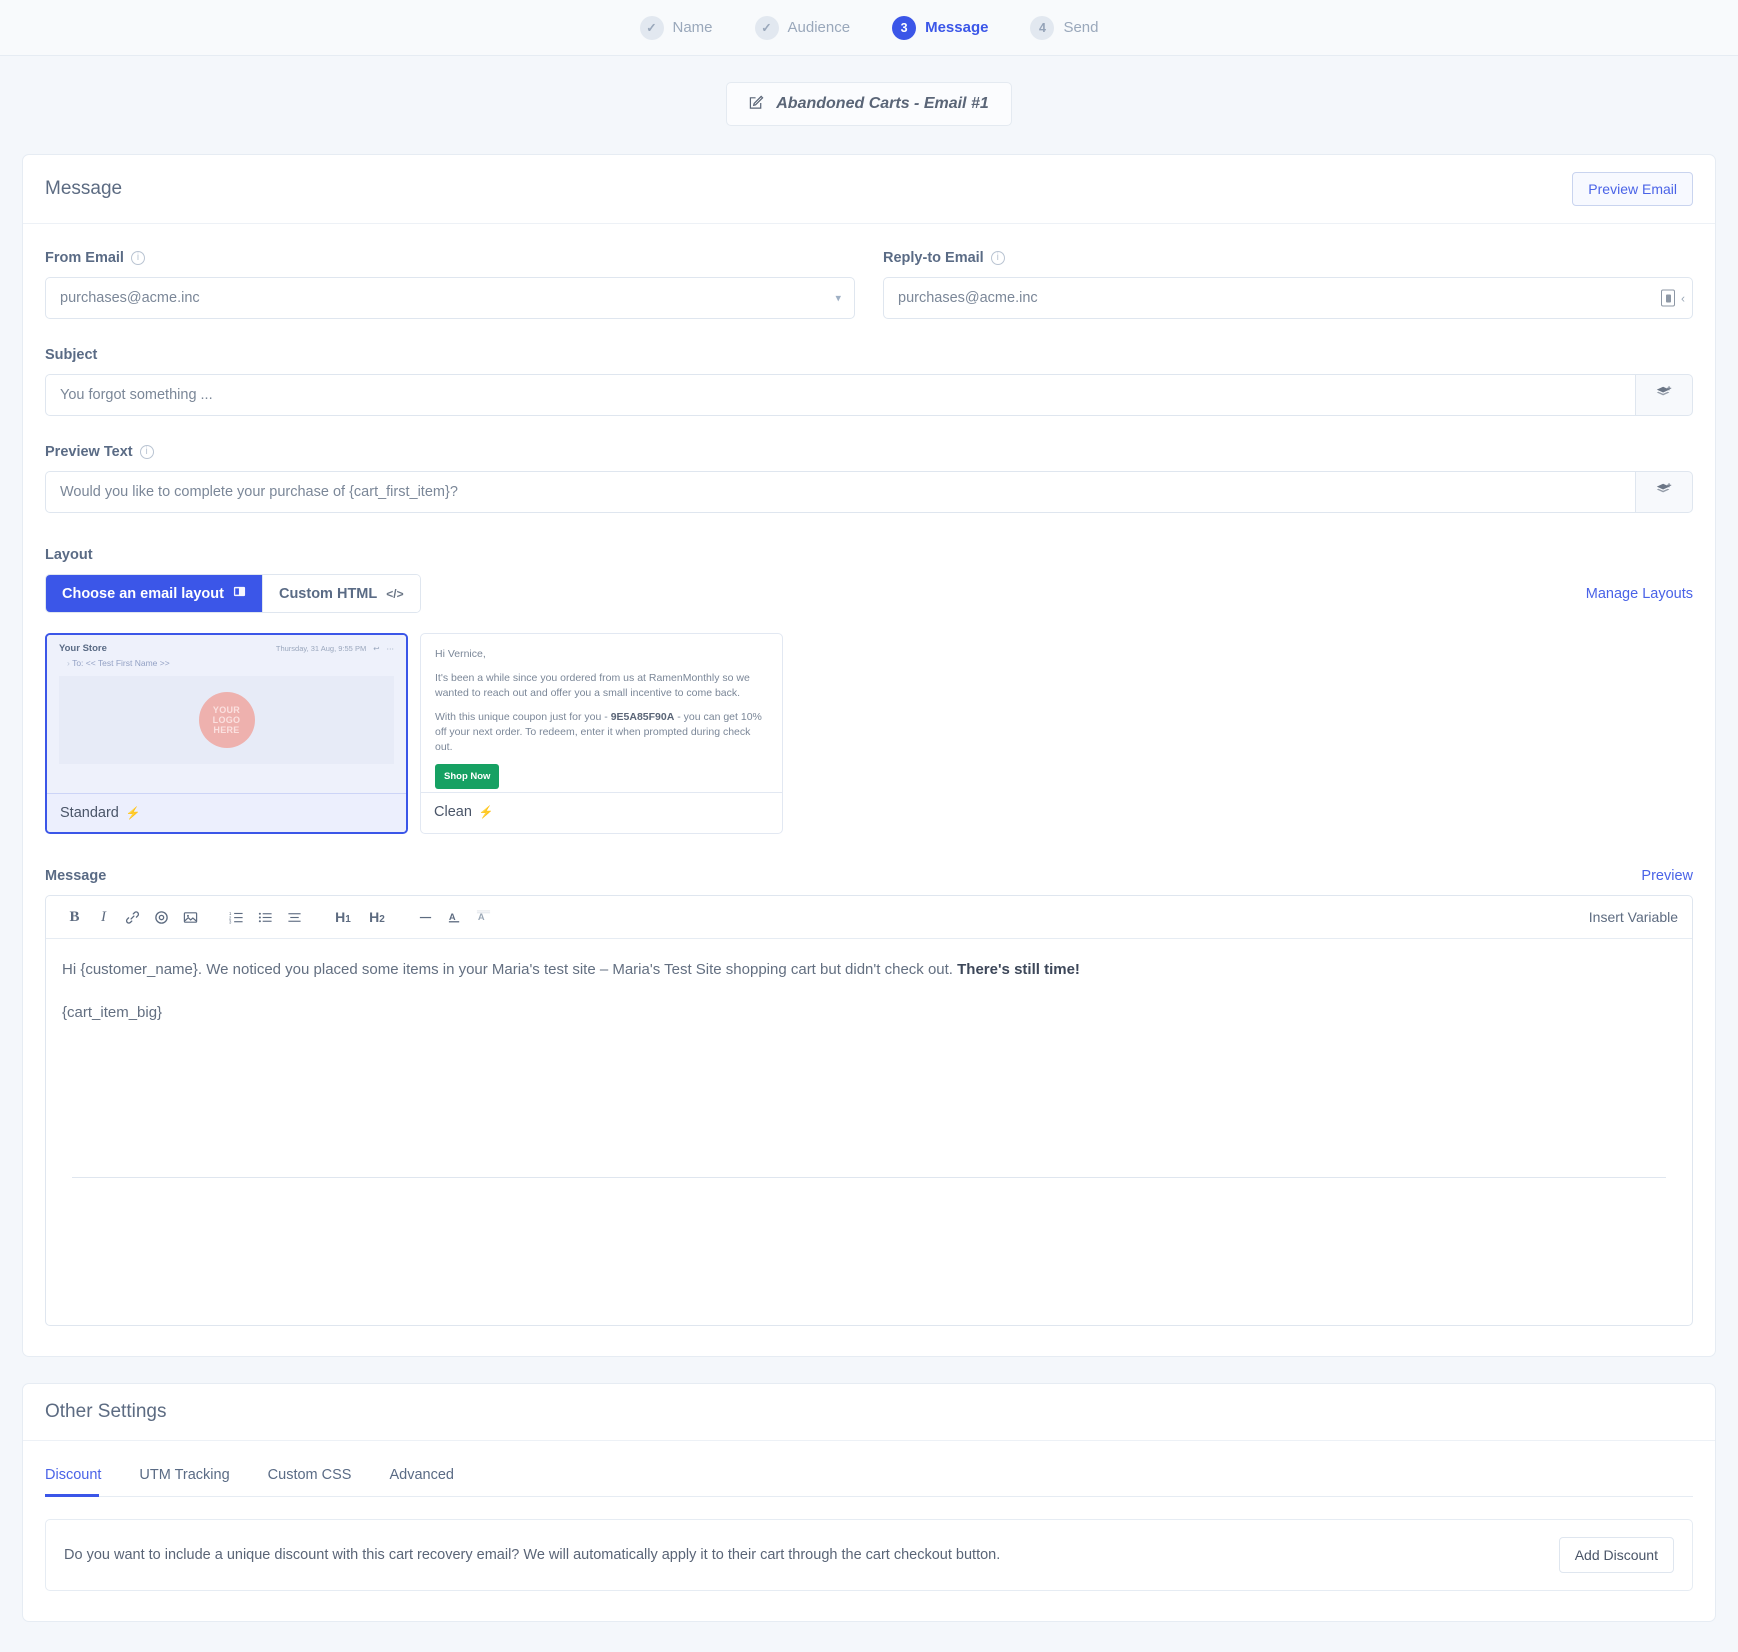 The image size is (1738, 1652). What do you see at coordinates (321, 648) in the screenshot?
I see `preview-date: Thursday, 31 Aug, 9:55 PM` at bounding box center [321, 648].